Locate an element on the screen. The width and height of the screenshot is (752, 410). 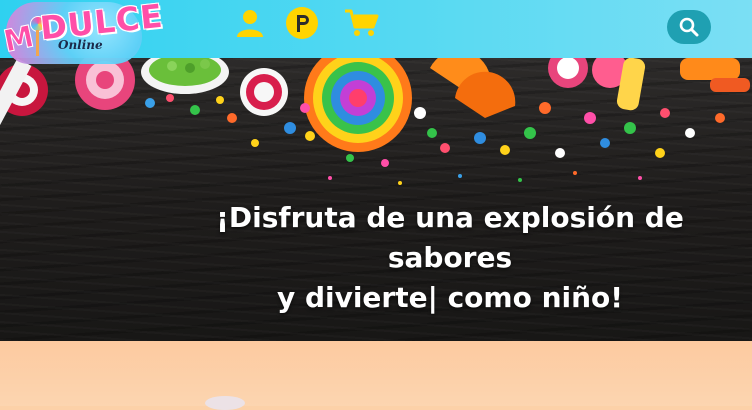
hero-heading-line-1: ¡Disfruta de una explosión de is located at coordinates (450, 217).